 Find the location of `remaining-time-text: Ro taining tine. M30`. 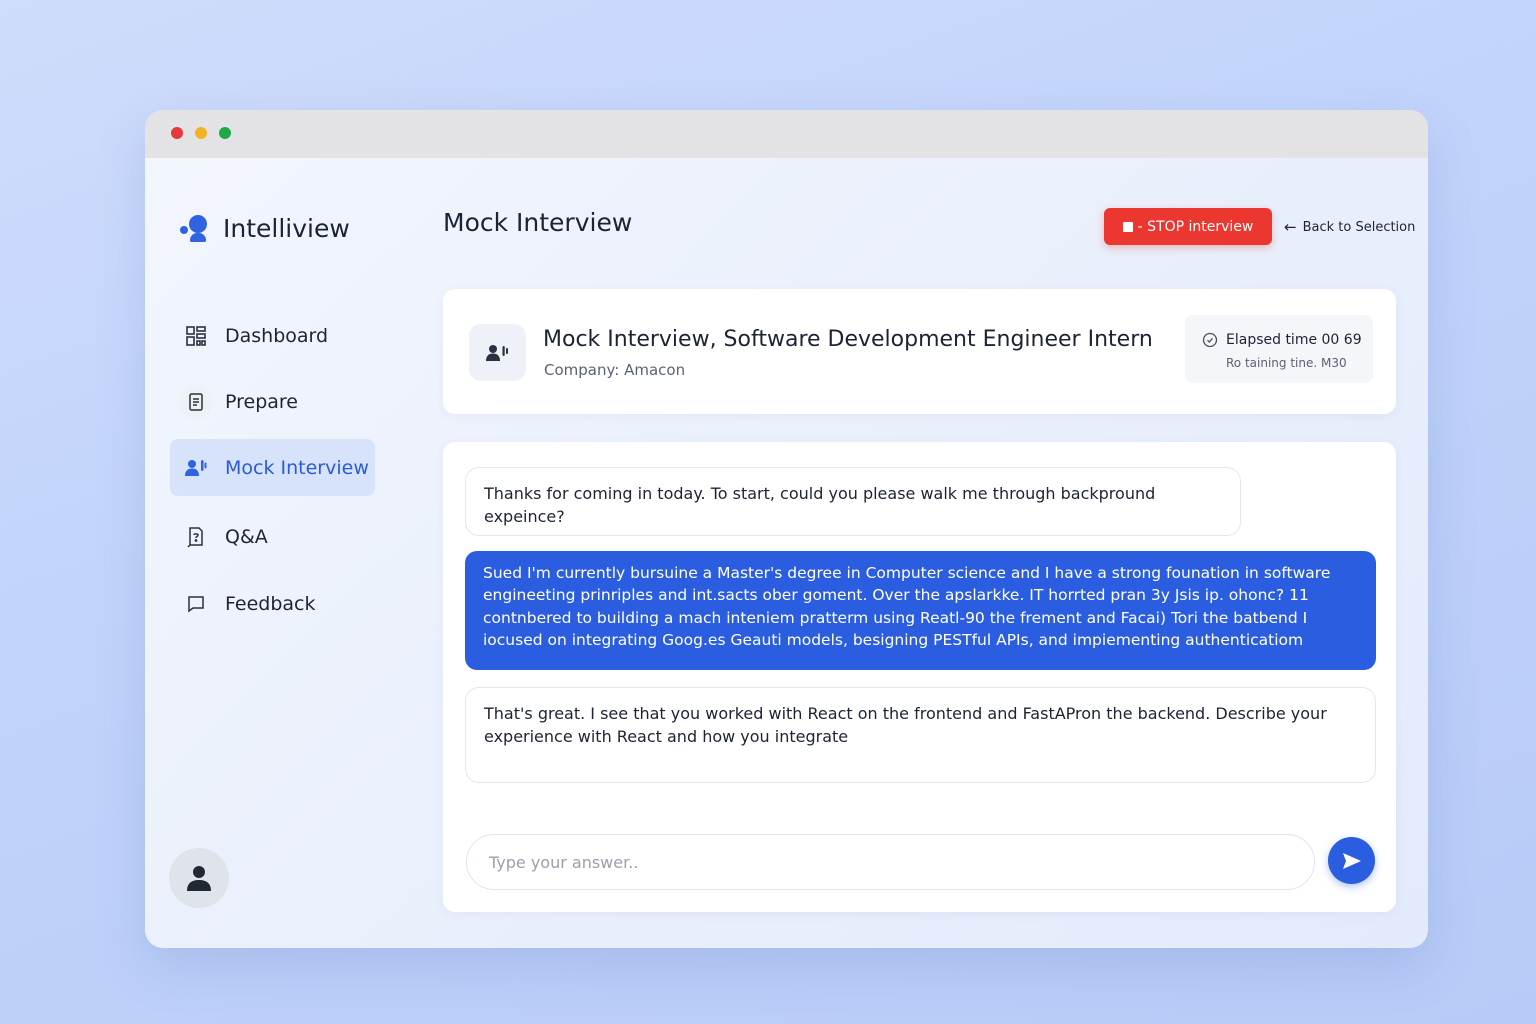

remaining-time-text: Ro taining tine. M30 is located at coordinates (1286, 363).